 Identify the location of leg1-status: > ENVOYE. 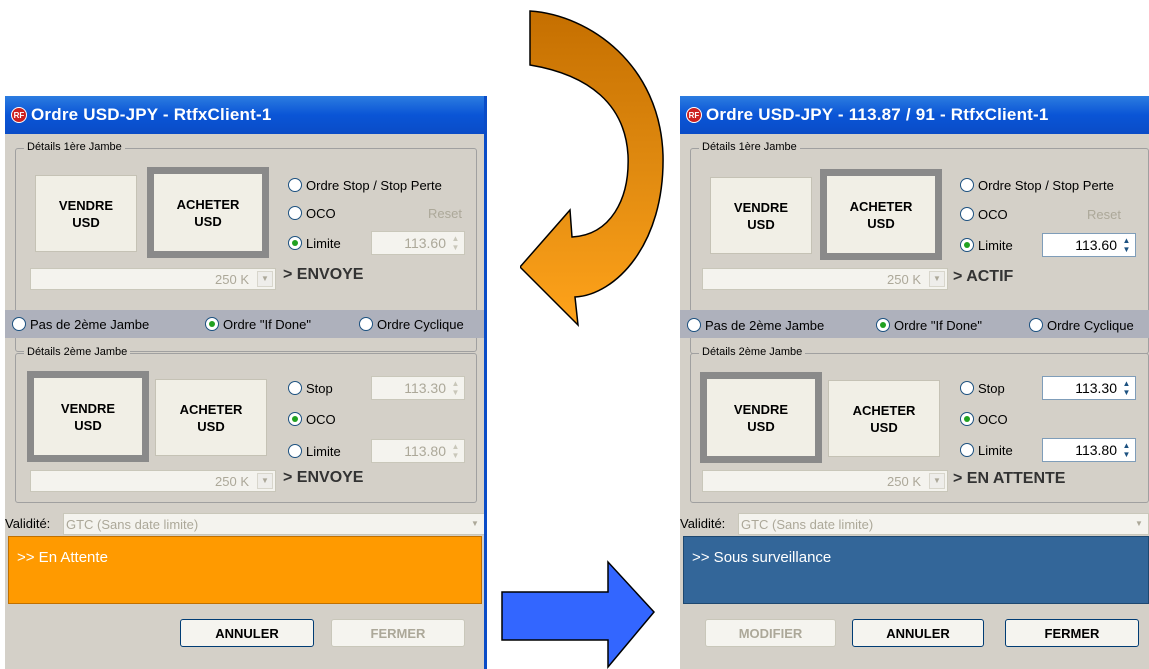
(323, 274).